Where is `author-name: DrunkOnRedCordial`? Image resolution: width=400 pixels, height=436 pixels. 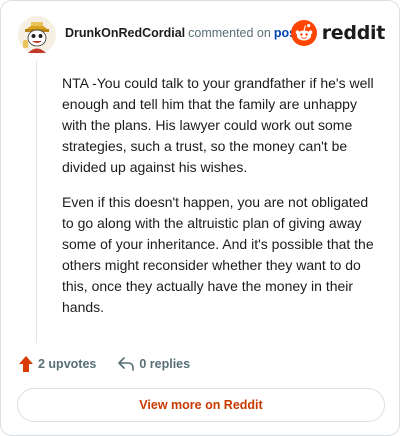 author-name: DrunkOnRedCordial is located at coordinates (125, 33).